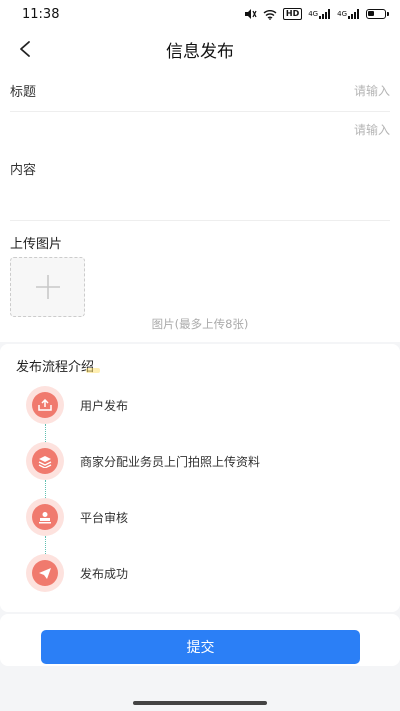  Describe the element at coordinates (104, 405) in the screenshot. I see `flow-step-label: 用户发布` at that location.